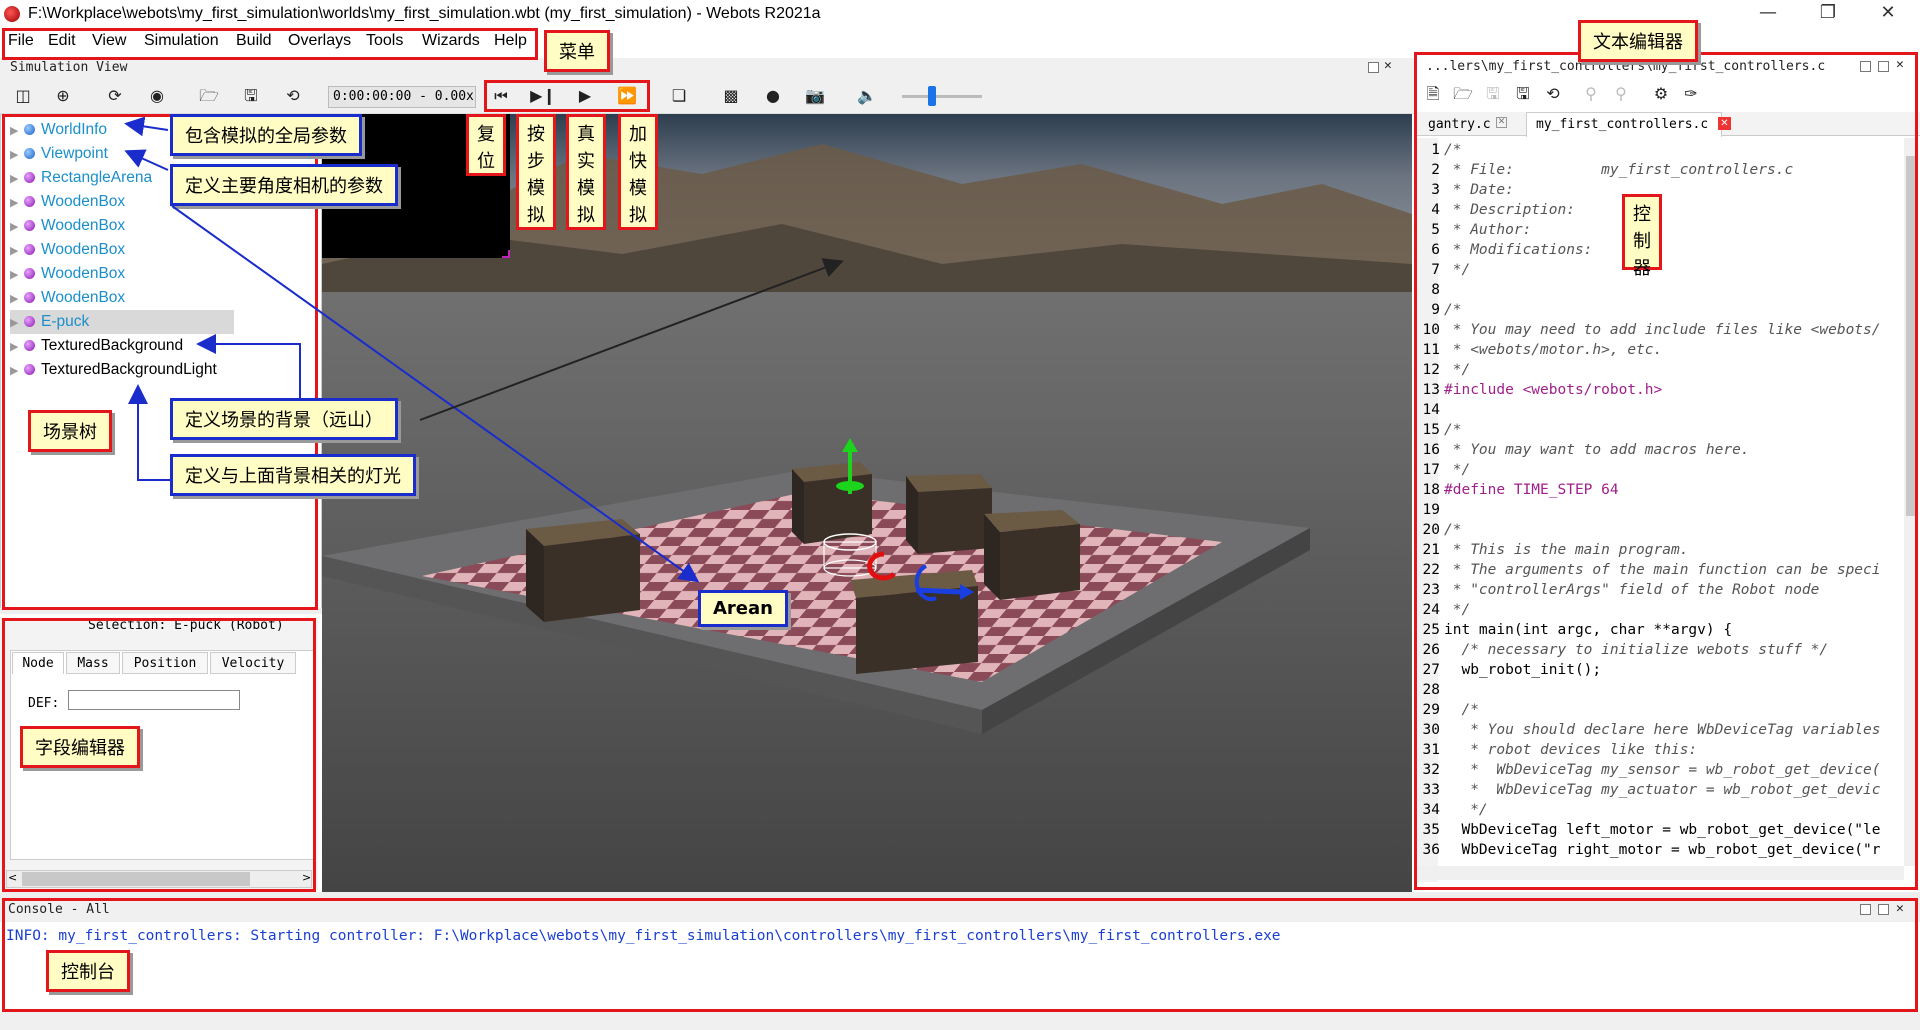 The image size is (1920, 1030). What do you see at coordinates (536, 172) in the screenshot?
I see `label-step: 按步模拟` at bounding box center [536, 172].